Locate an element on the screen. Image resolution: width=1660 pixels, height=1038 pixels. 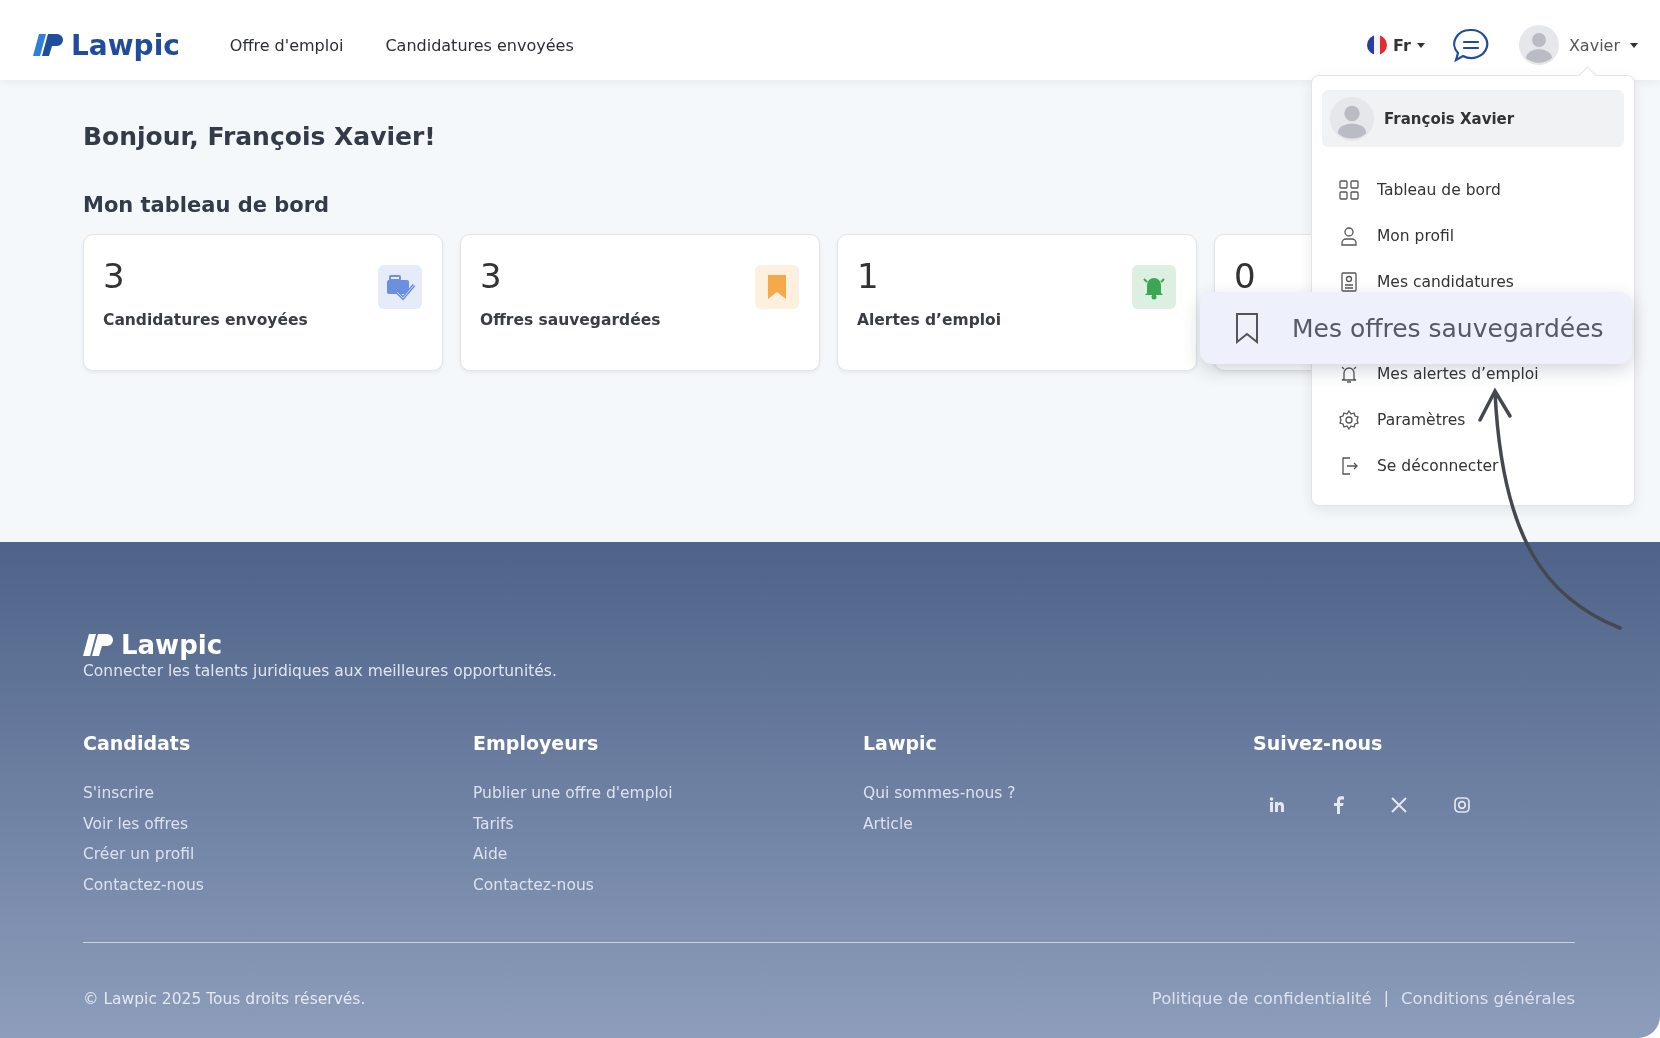
linkedin-icon is located at coordinates (1277, 805).